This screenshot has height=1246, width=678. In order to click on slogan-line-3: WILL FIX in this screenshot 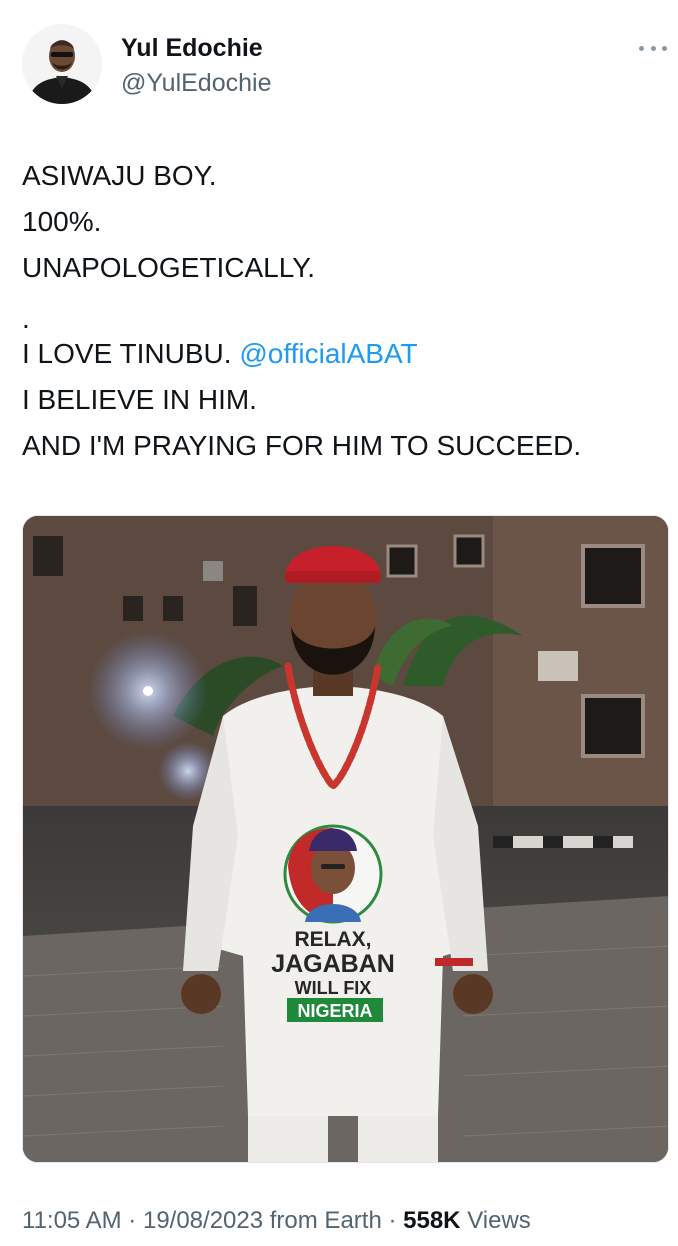, I will do `click(333, 988)`.